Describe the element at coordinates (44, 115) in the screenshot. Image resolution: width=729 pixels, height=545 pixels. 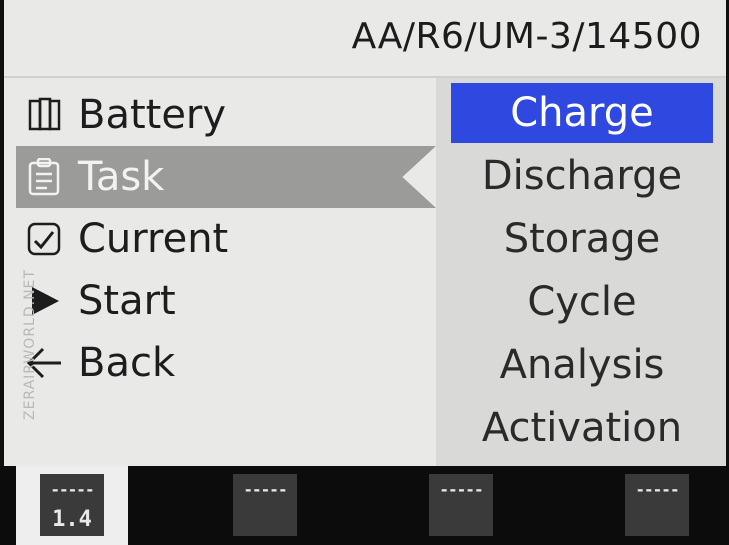
I see `battery-icon` at that location.